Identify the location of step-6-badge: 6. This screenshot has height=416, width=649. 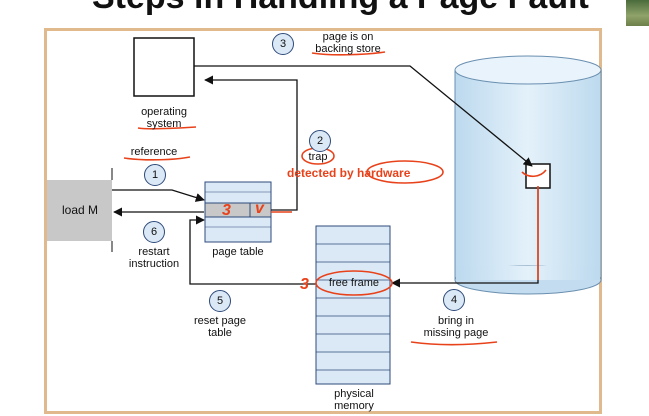
(154, 232).